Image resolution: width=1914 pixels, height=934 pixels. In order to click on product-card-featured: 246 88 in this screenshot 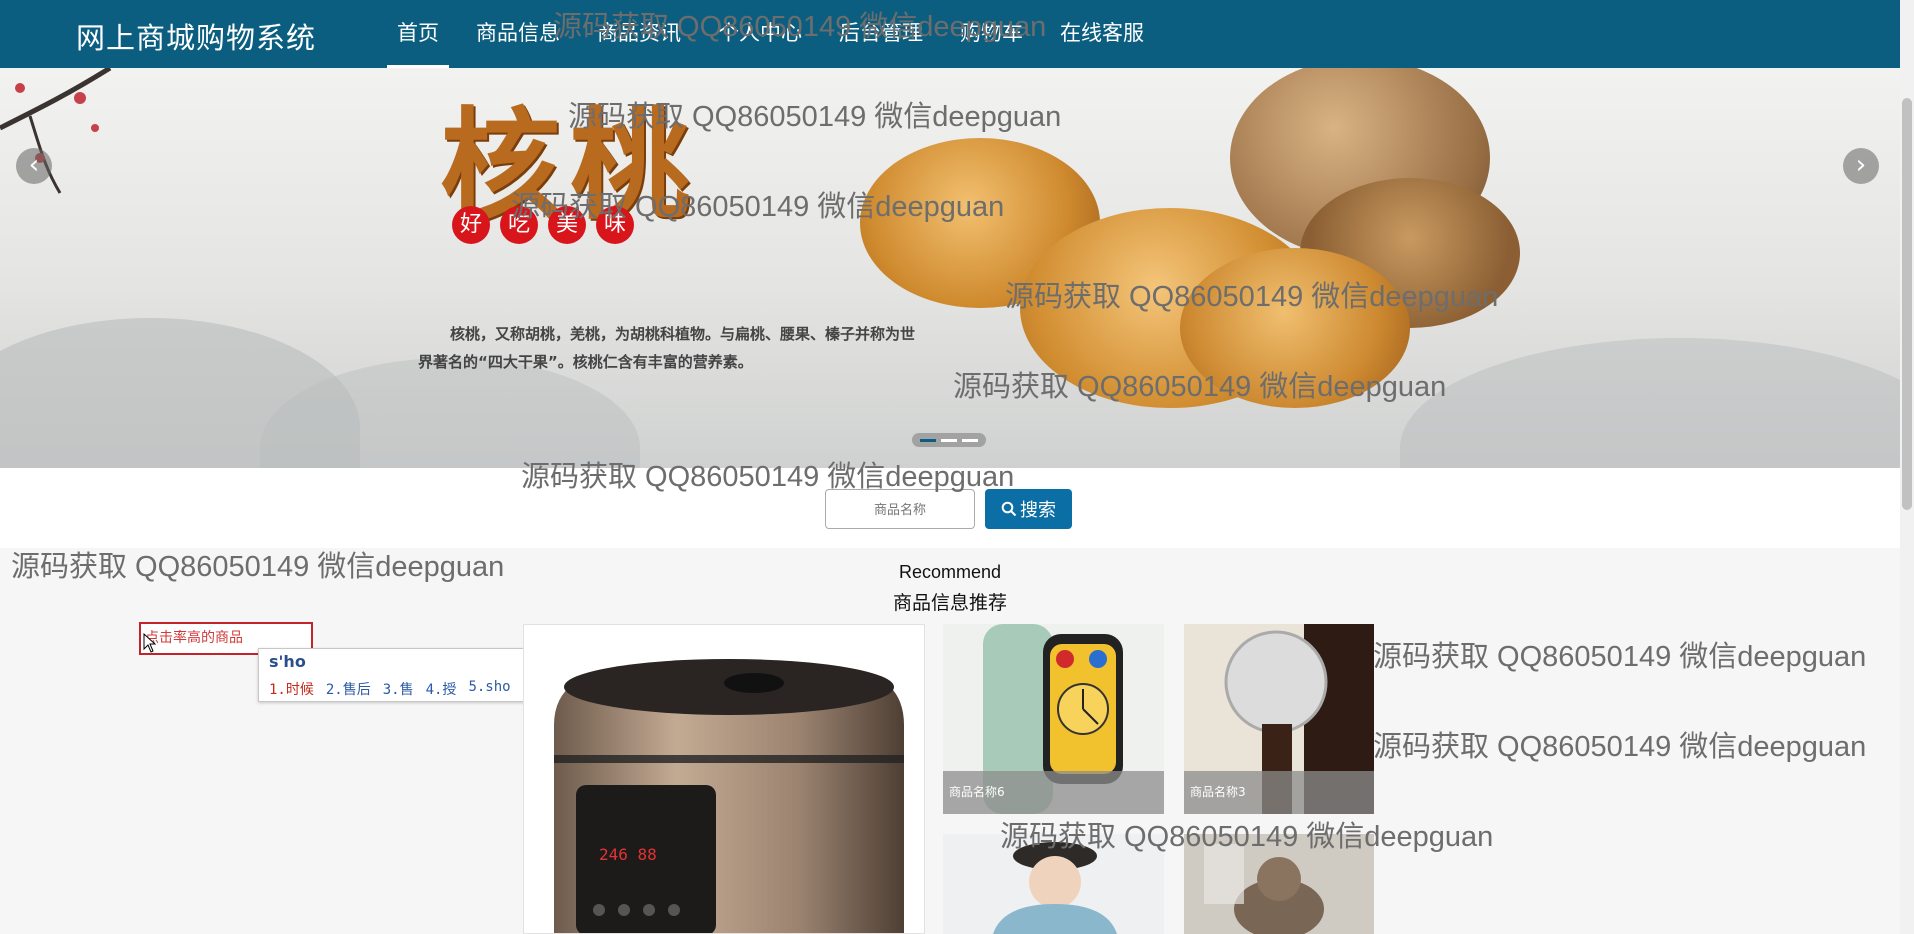, I will do `click(724, 779)`.